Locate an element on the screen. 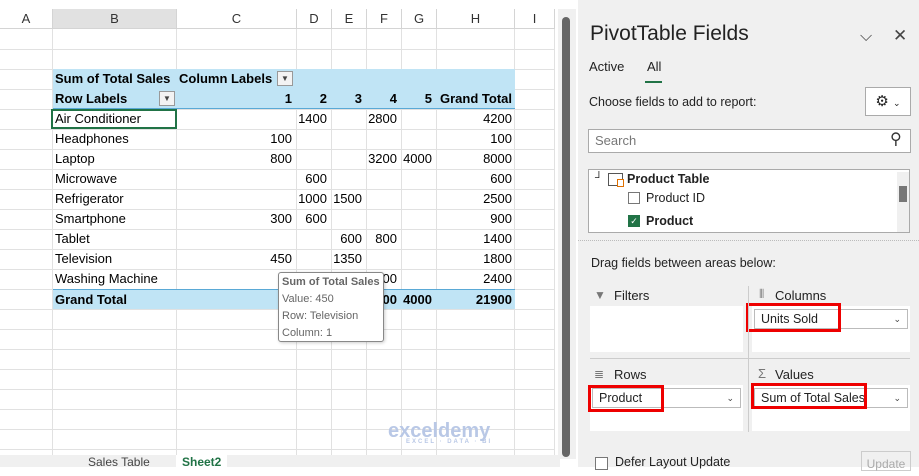 This screenshot has width=919, height=476. column-header-b: B is located at coordinates (115, 19).